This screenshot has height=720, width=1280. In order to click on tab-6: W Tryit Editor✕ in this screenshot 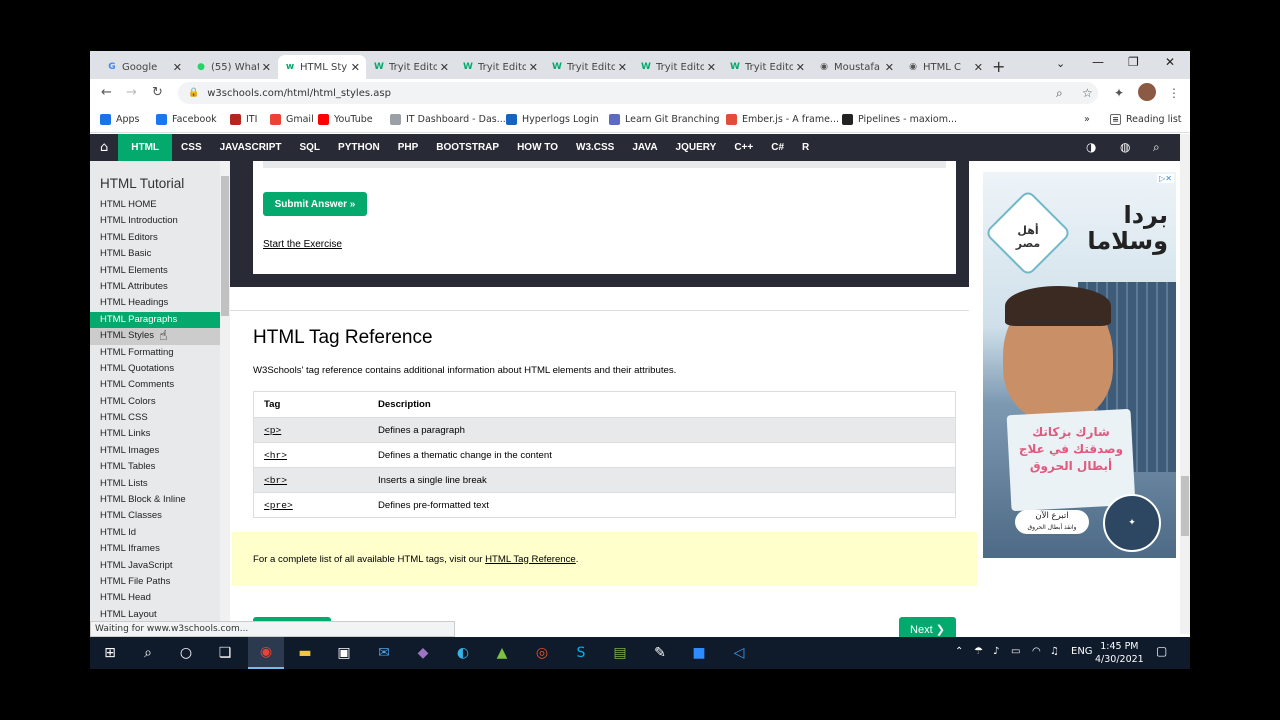, I will do `click(678, 67)`.